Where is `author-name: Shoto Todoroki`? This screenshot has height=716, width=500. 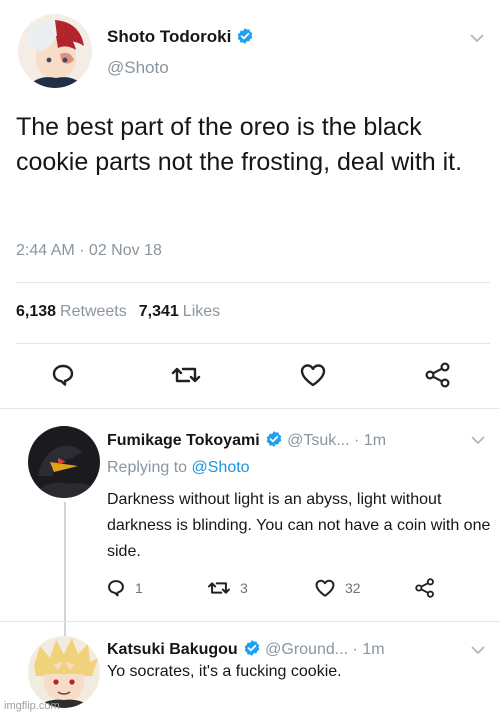
author-name: Shoto Todoroki is located at coordinates (180, 37).